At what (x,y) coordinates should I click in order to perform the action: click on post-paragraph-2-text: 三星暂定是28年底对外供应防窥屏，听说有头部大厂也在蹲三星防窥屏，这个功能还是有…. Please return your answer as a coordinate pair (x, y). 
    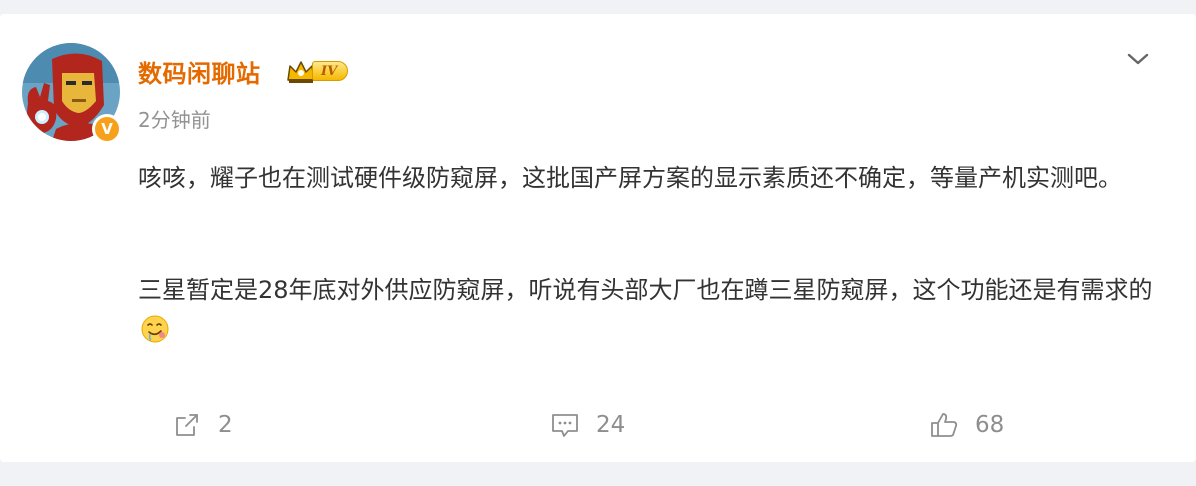
    Looking at the image, I should click on (645, 290).